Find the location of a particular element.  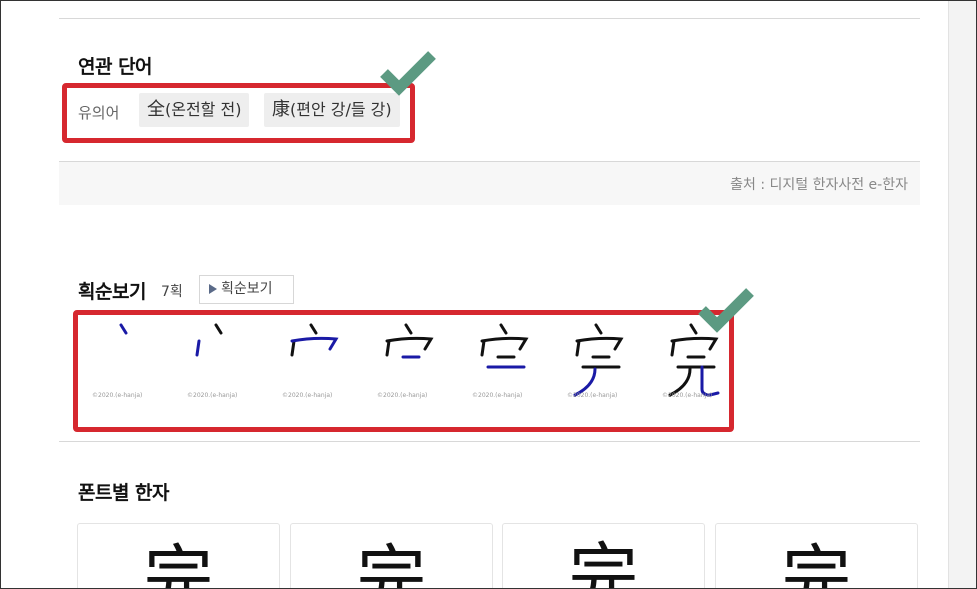

source-bar: 출처 : 디지털 한자사전 e-한자 is located at coordinates (489, 183).